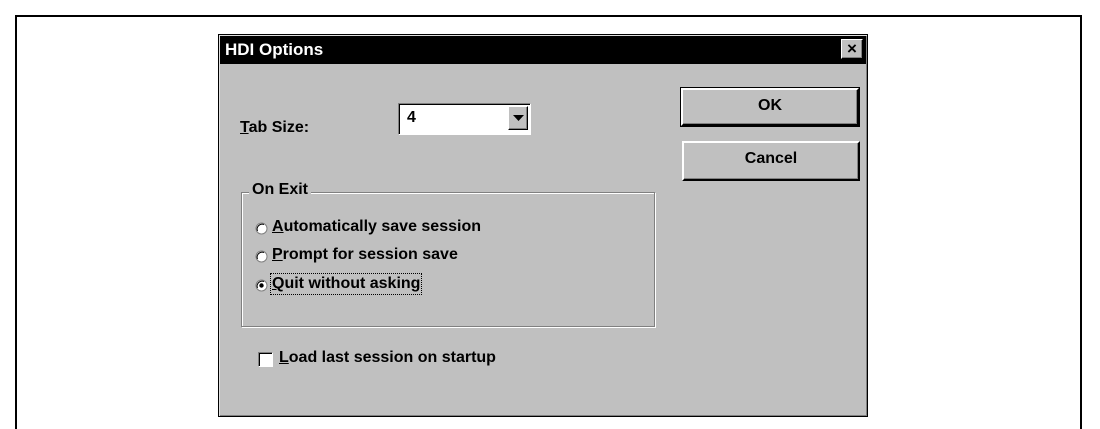  I want to click on ok-button: OK, so click(770, 107).